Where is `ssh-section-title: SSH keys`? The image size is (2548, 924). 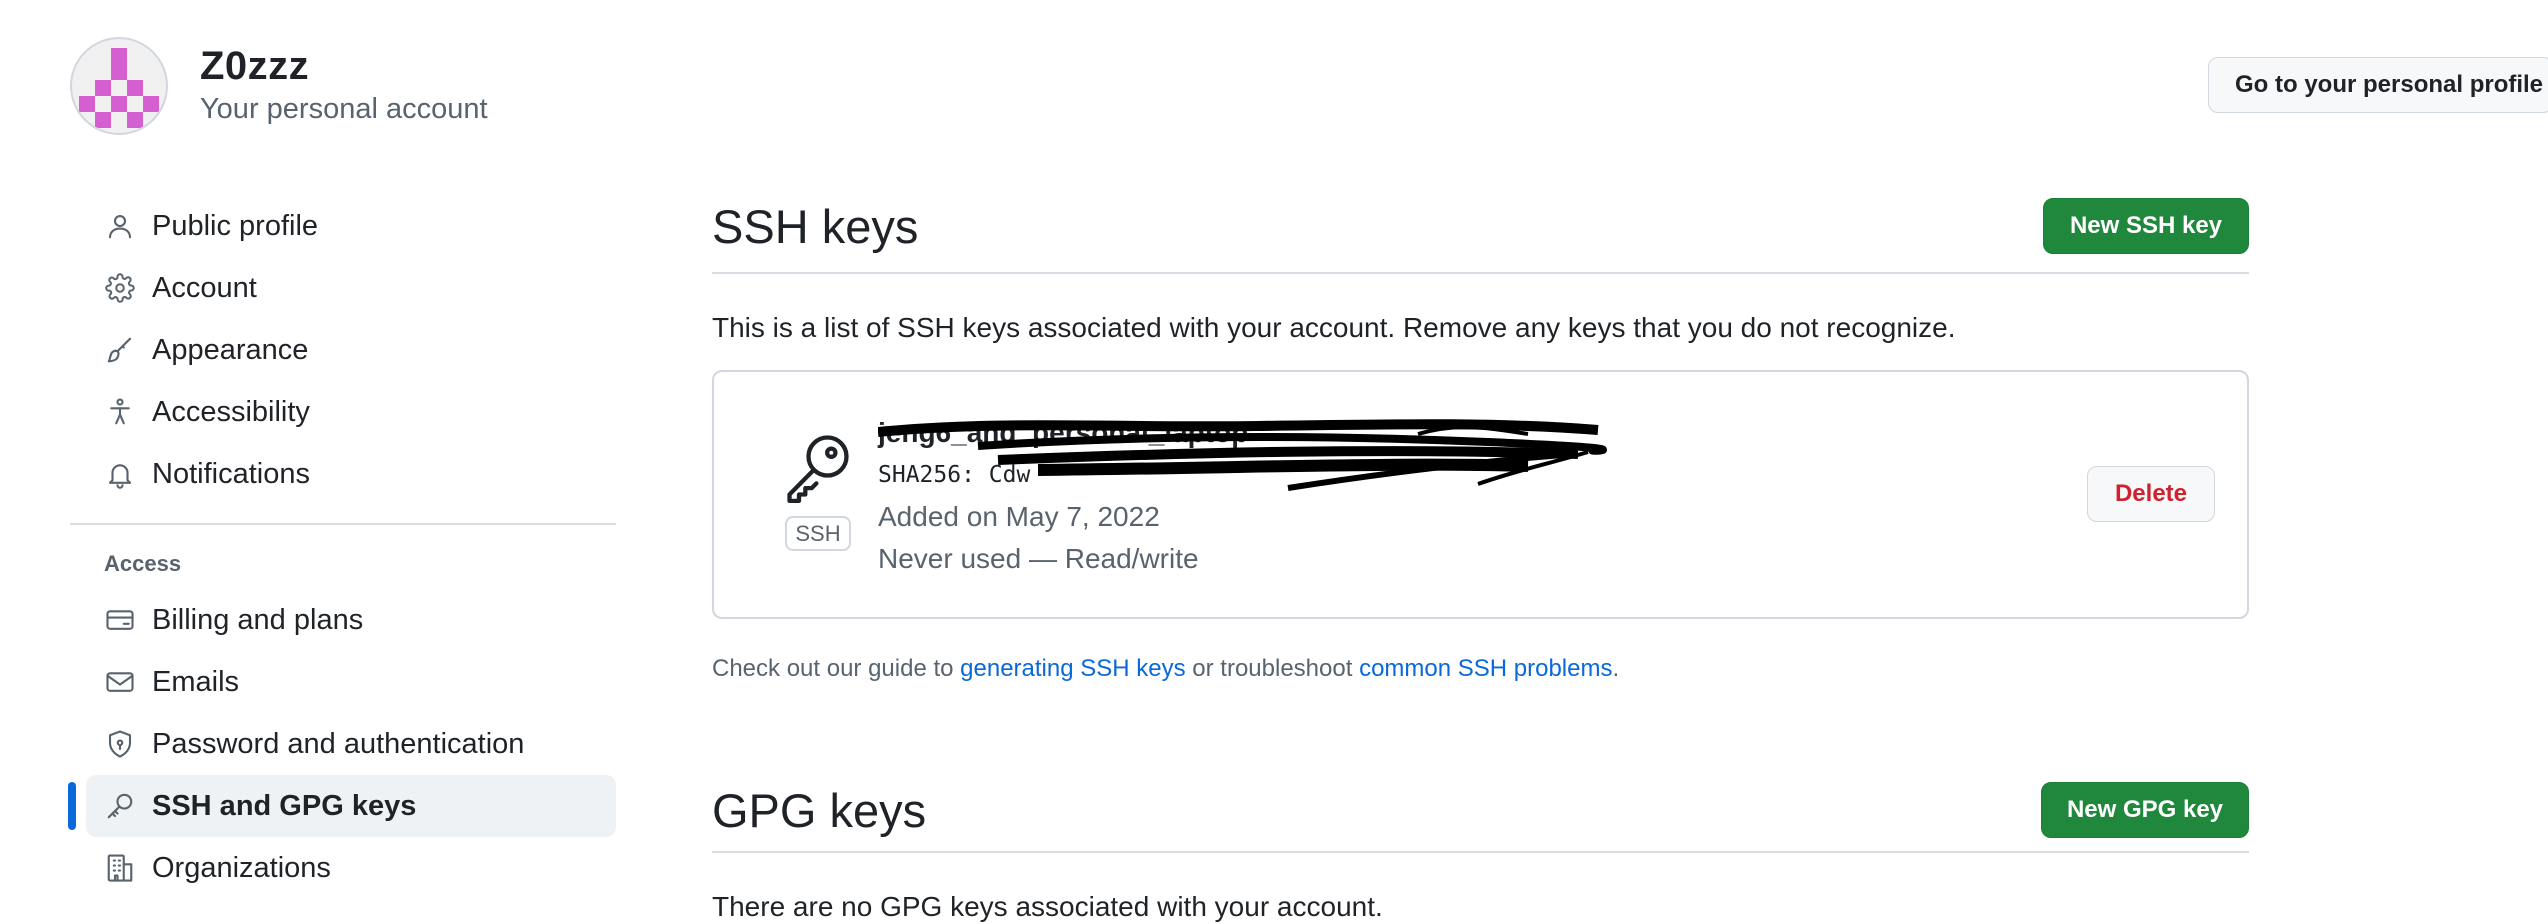 ssh-section-title: SSH keys is located at coordinates (815, 226).